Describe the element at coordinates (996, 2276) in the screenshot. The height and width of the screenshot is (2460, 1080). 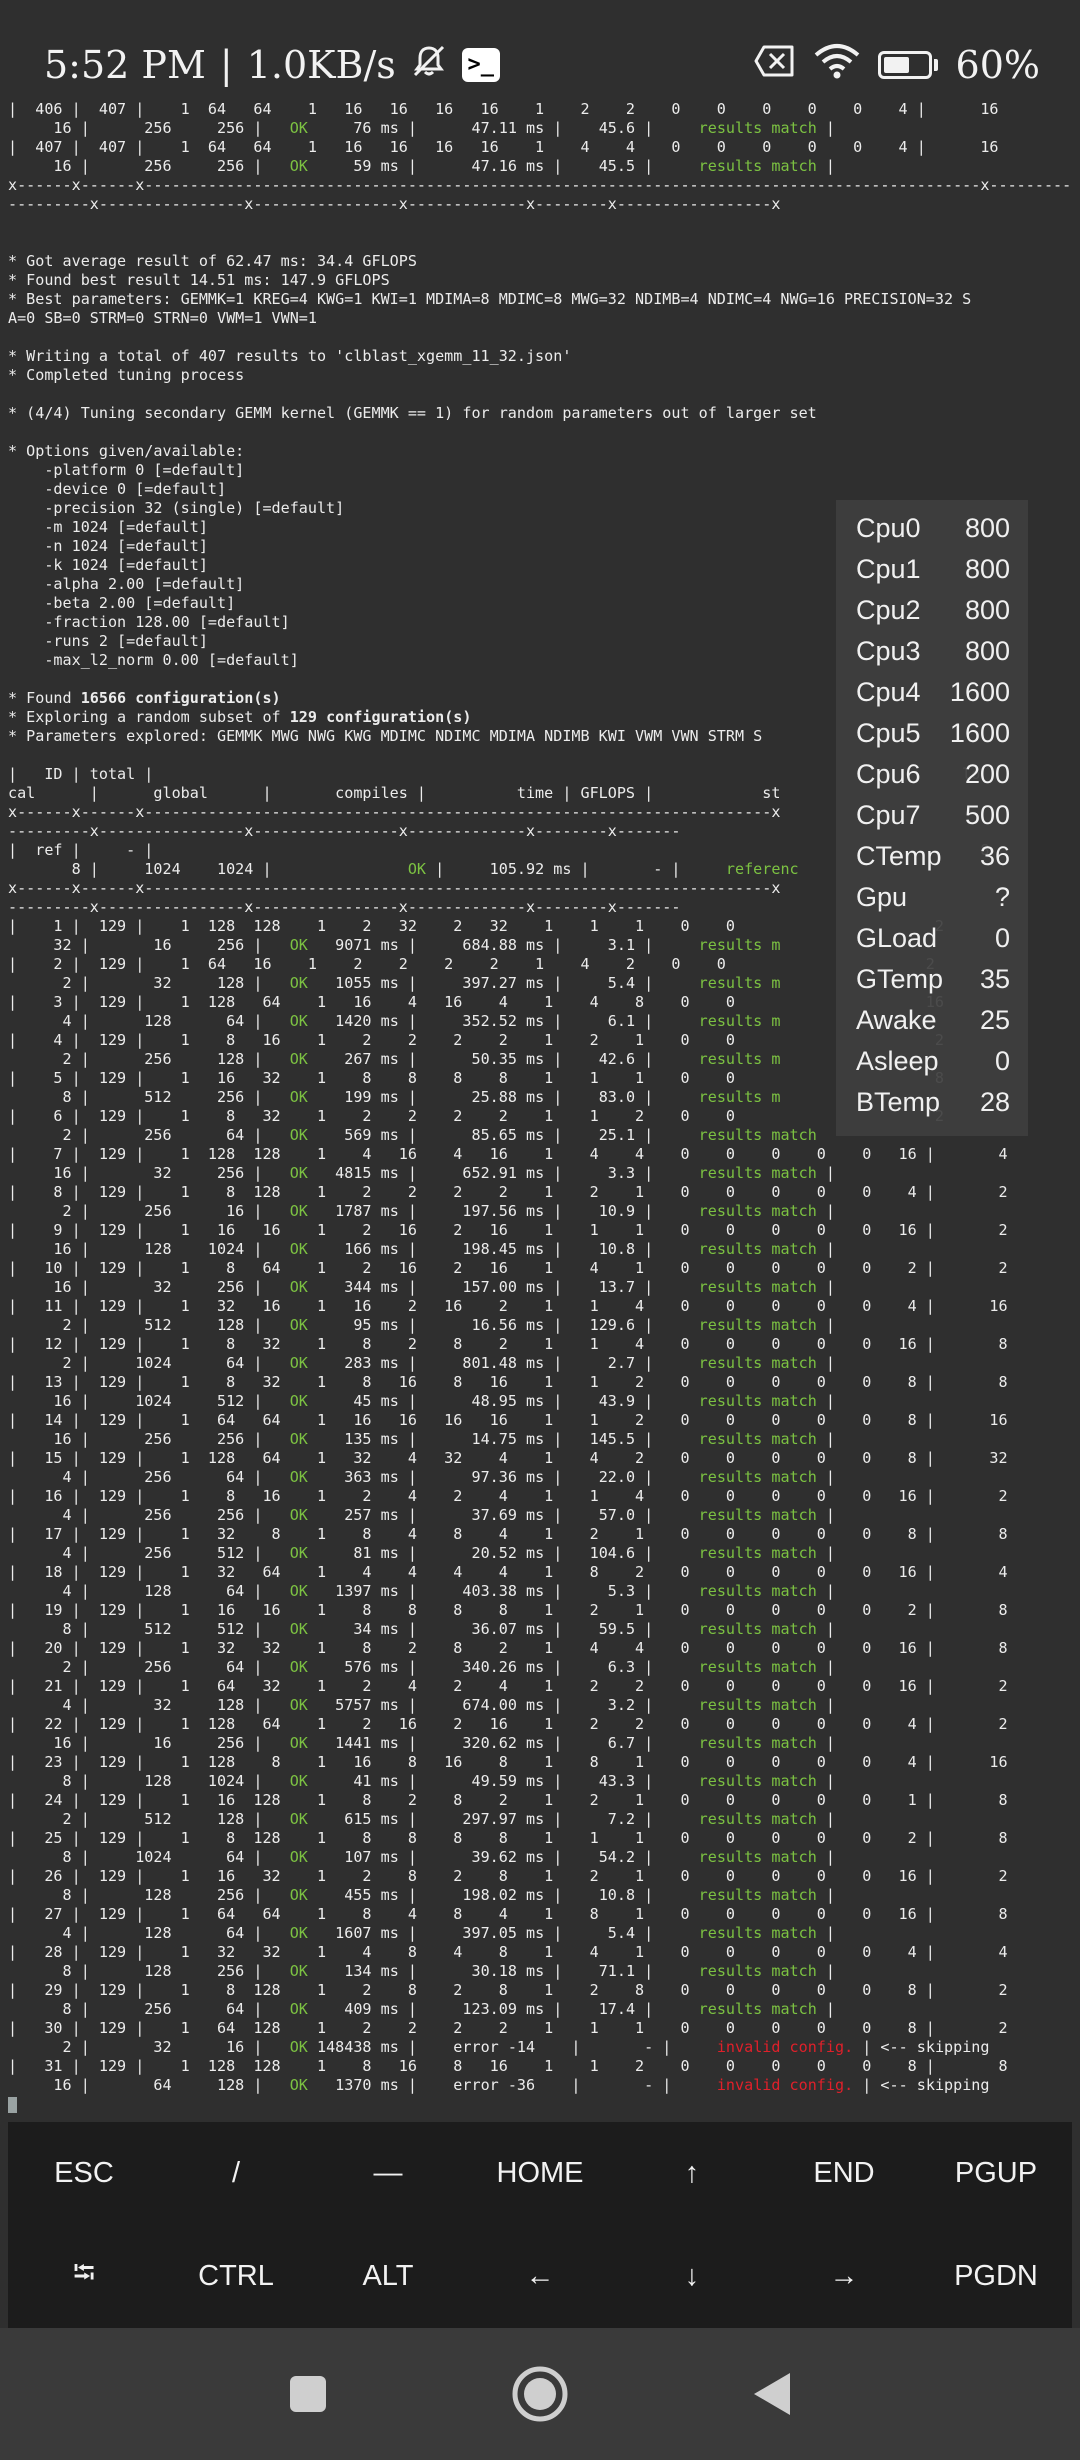
I see `page-down-key: PGDN` at that location.